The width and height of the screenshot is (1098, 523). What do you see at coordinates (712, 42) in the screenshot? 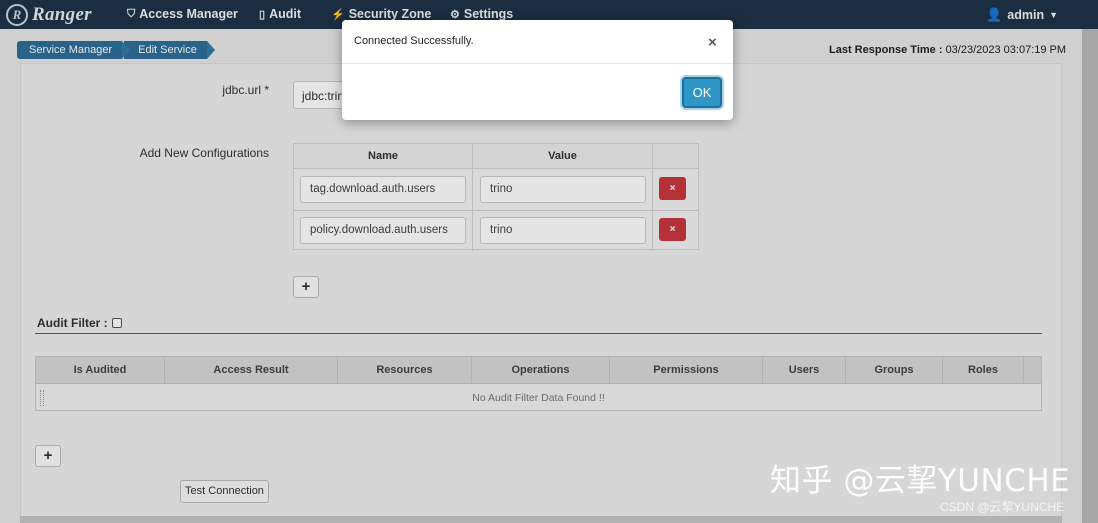
I see `close-icon: ×` at bounding box center [712, 42].